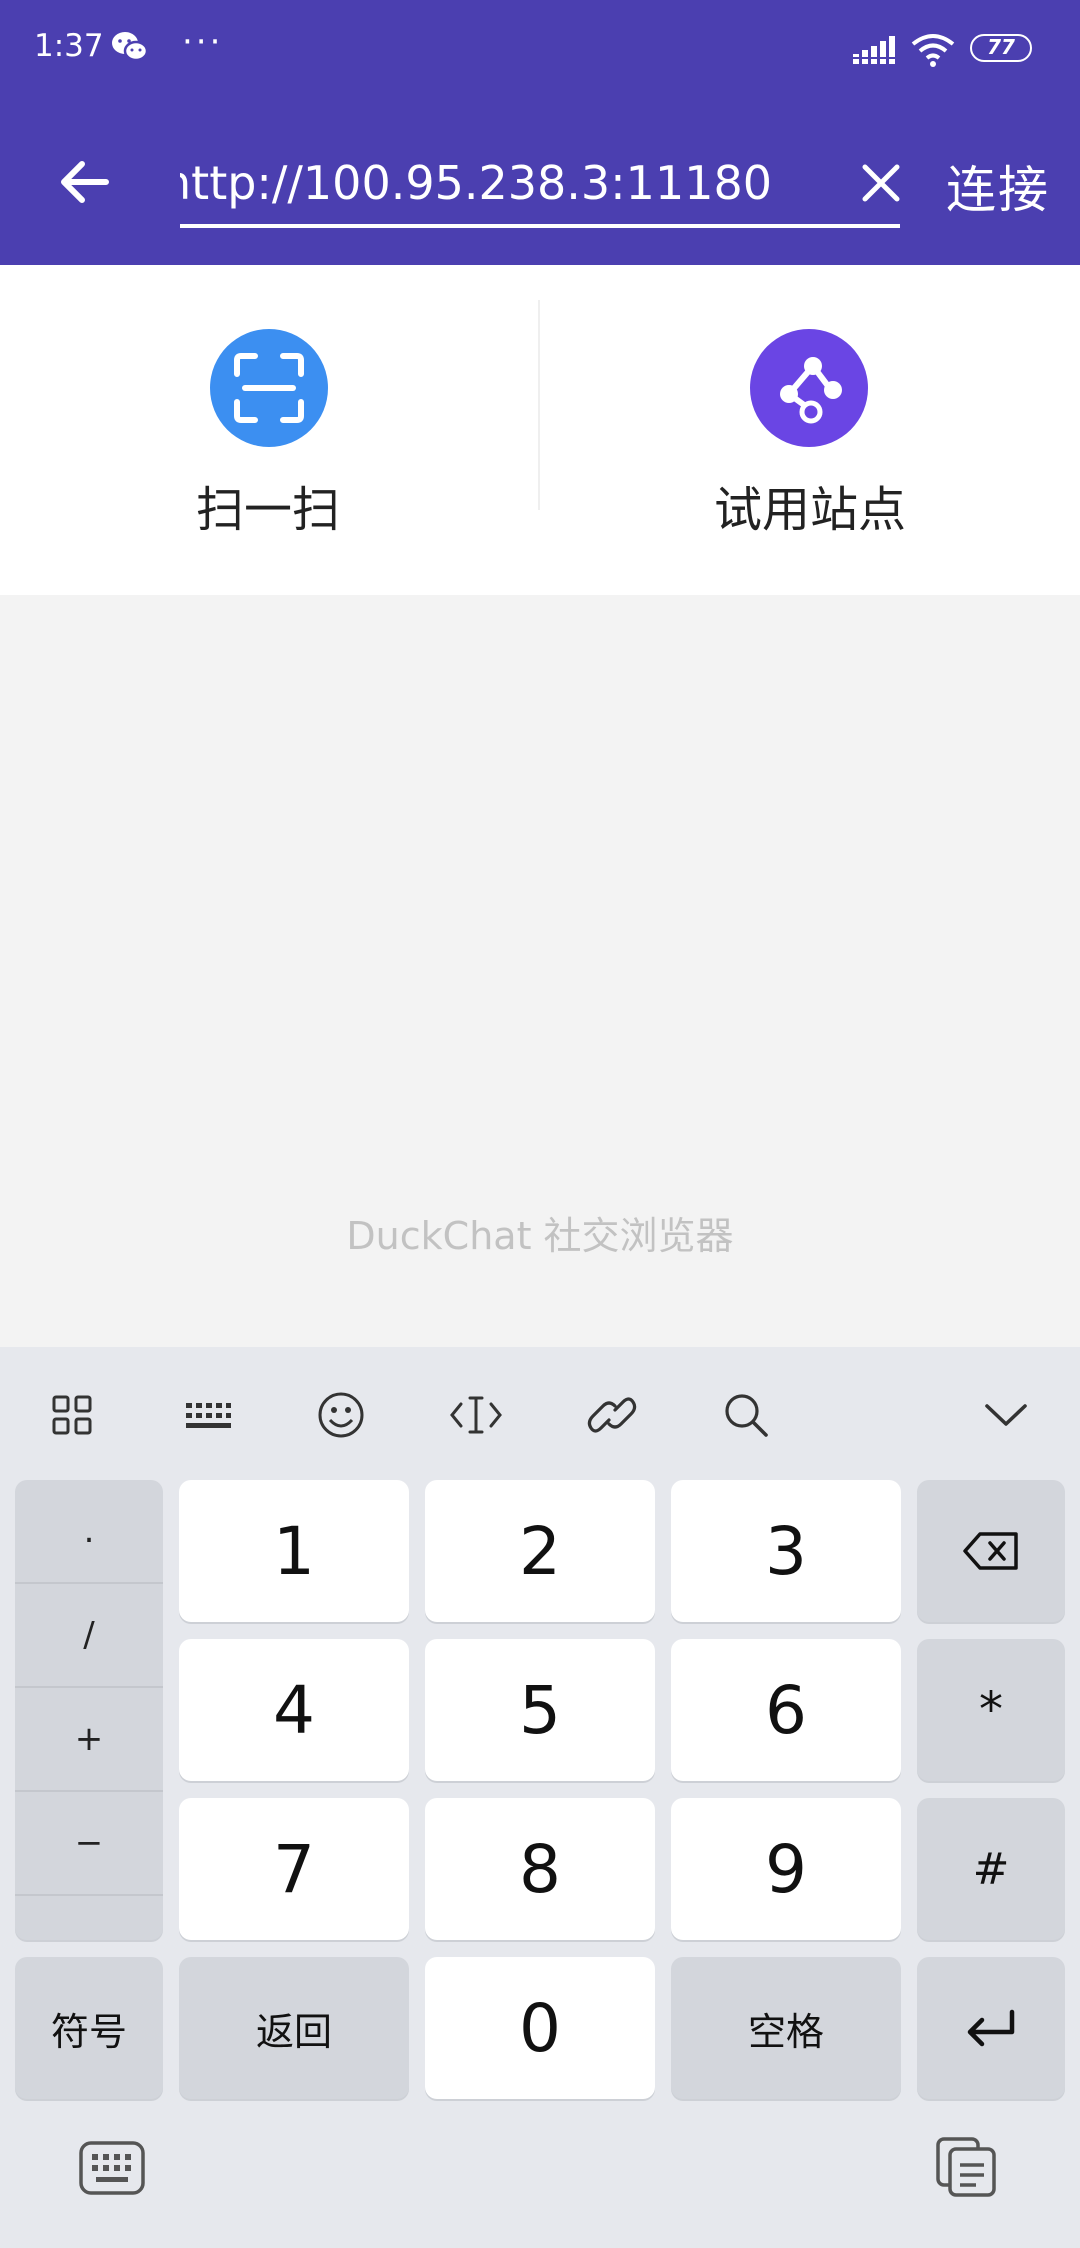  Describe the element at coordinates (991, 1869) in the screenshot. I see `key-hash: #` at that location.